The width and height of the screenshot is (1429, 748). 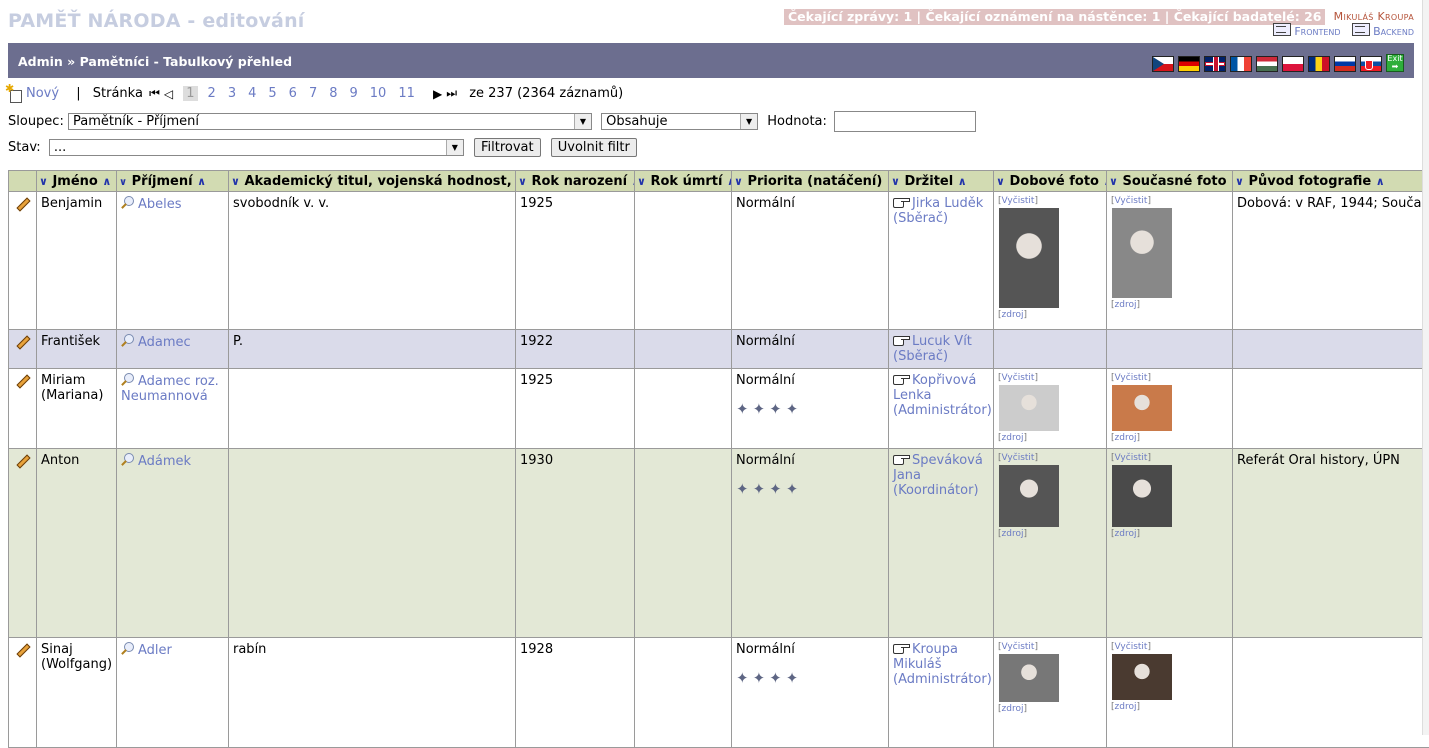 I want to click on page-link: 11, so click(x=406, y=93).